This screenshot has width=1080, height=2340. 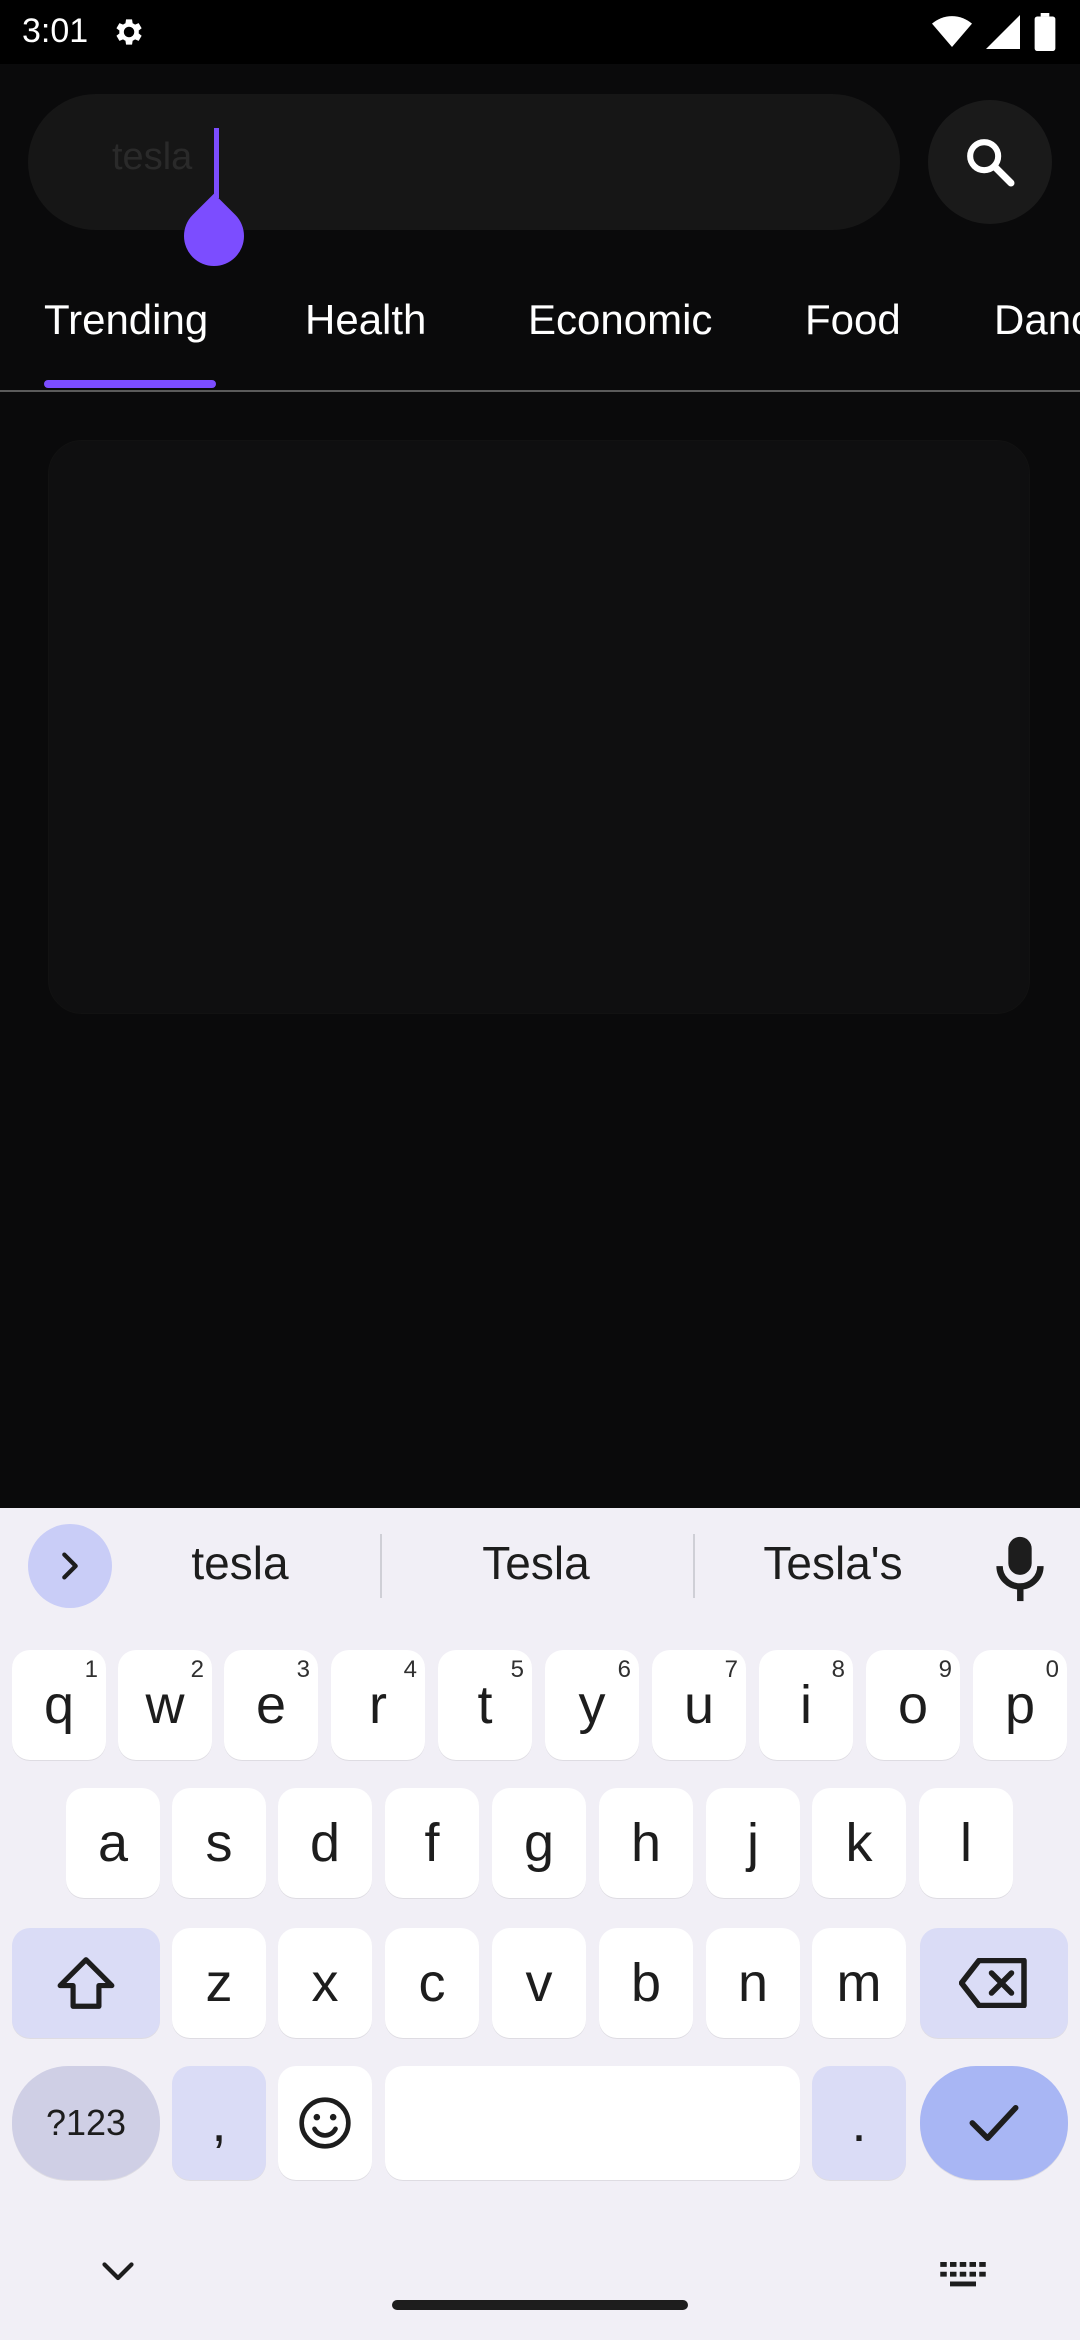 I want to click on suggestions-expand-button, so click(x=70, y=1566).